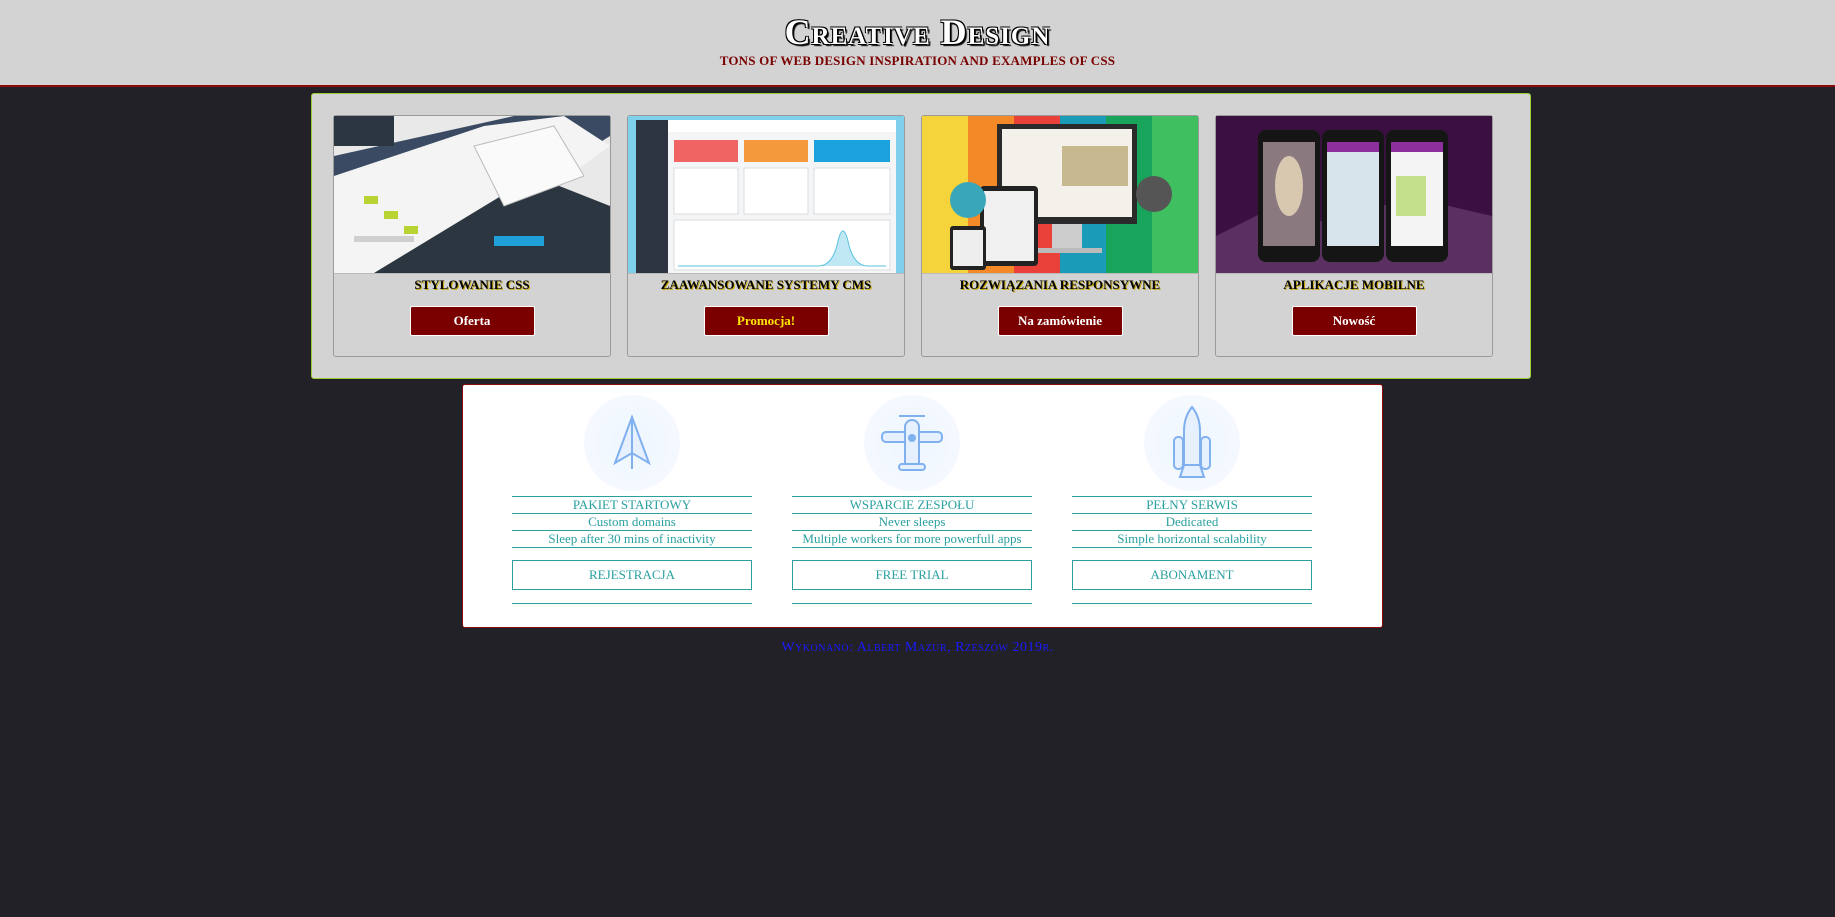 The height and width of the screenshot is (917, 1835). Describe the element at coordinates (1060, 284) in the screenshot. I see `offer-title: ROZWIĄZANIA RESPONSYWNE` at that location.